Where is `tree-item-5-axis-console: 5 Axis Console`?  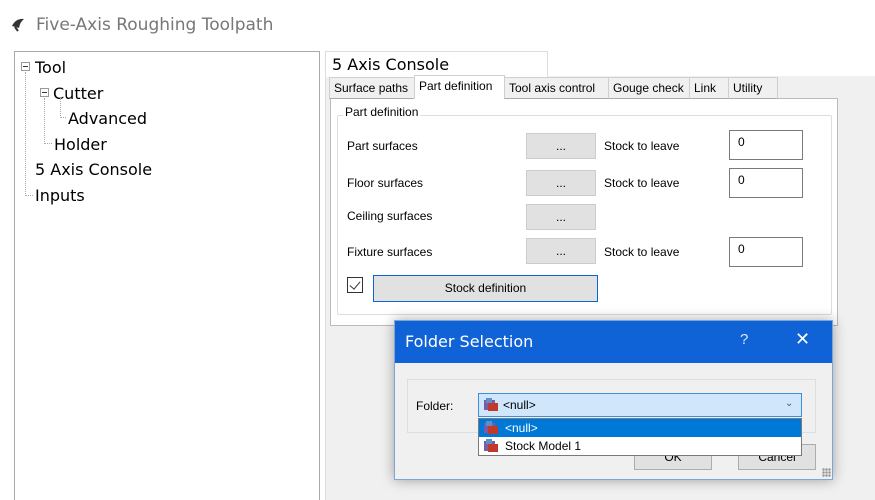
tree-item-5-axis-console: 5 Axis Console is located at coordinates (93, 169).